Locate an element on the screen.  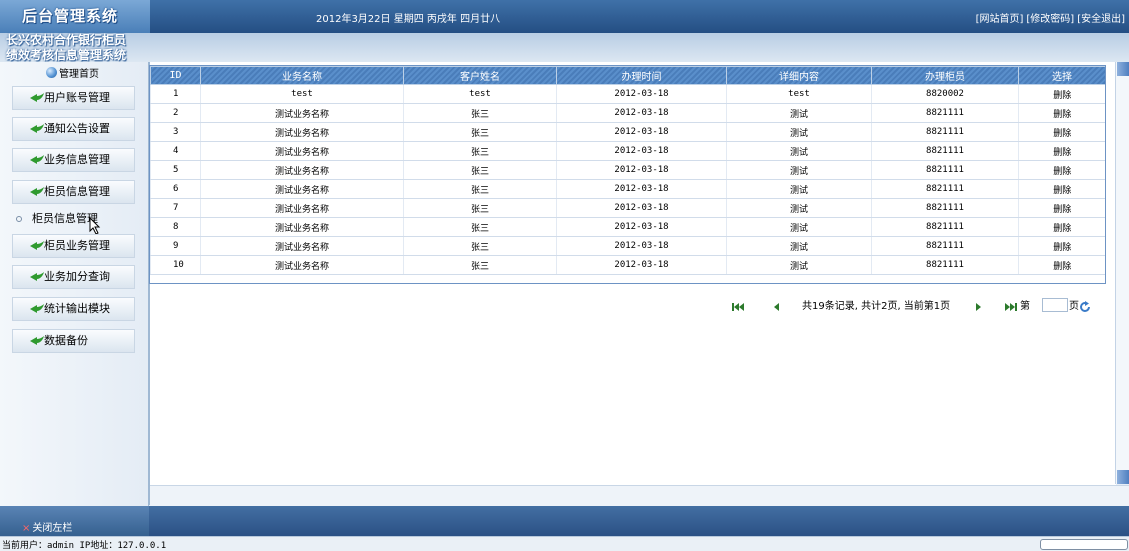
column-header-teller: 办理柜员 is located at coordinates (945, 75).